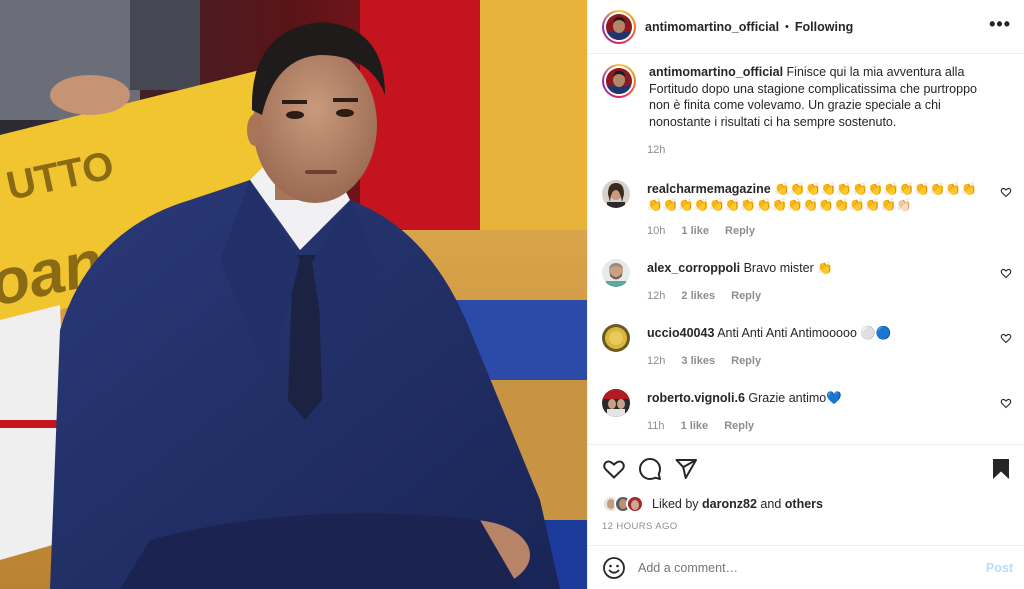 The image size is (1024, 589). Describe the element at coordinates (614, 568) in the screenshot. I see `emoji-smiley-icon` at that location.